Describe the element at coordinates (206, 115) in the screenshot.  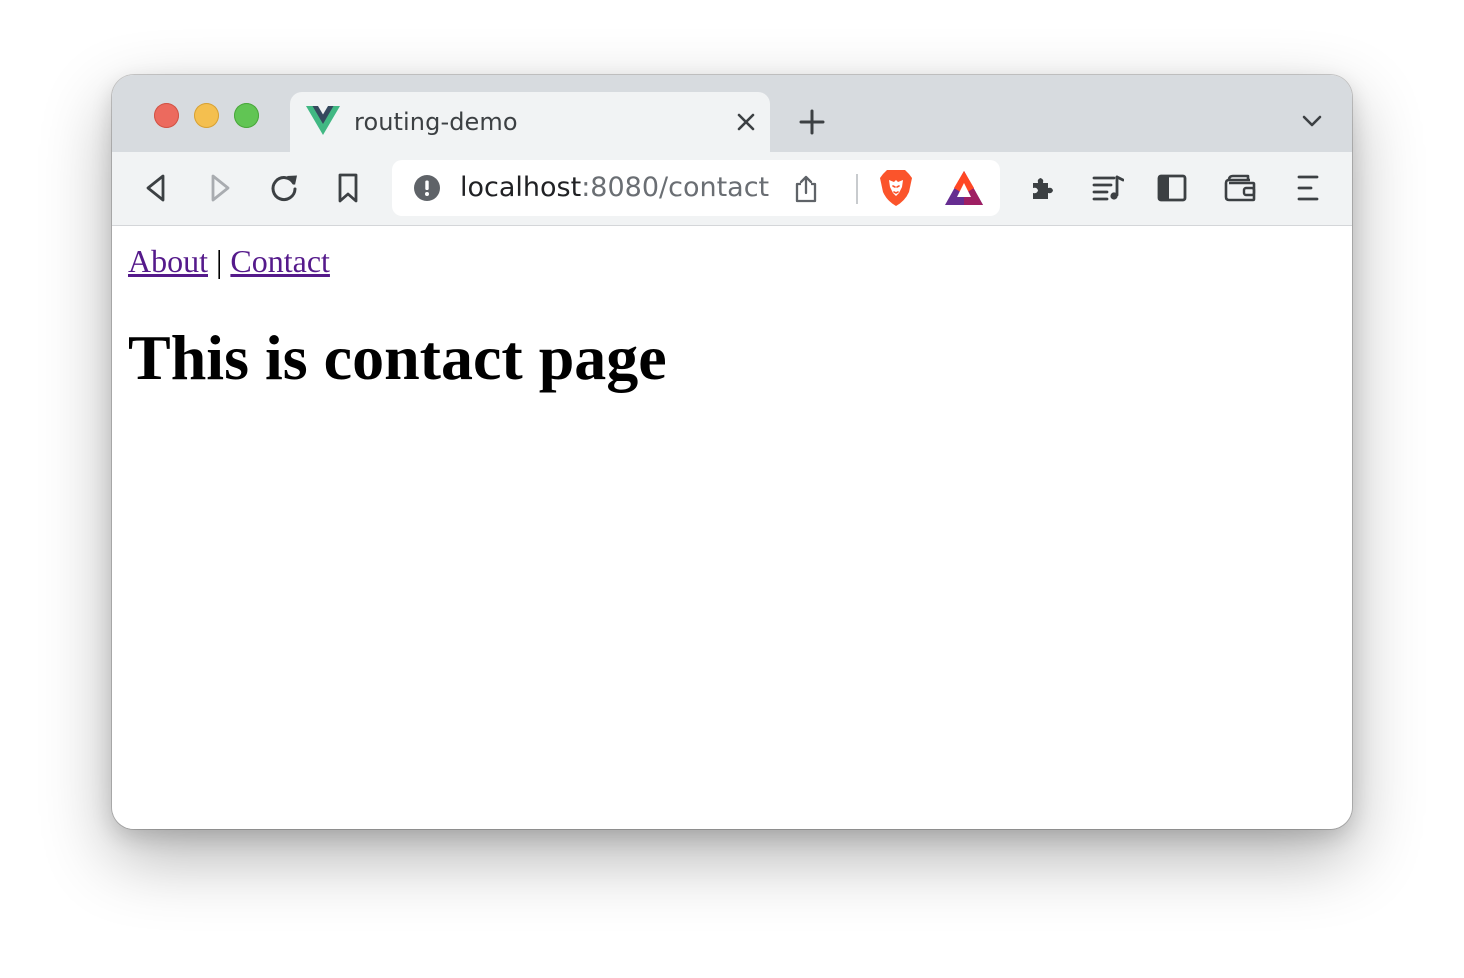
I see `minimize-window-button` at that location.